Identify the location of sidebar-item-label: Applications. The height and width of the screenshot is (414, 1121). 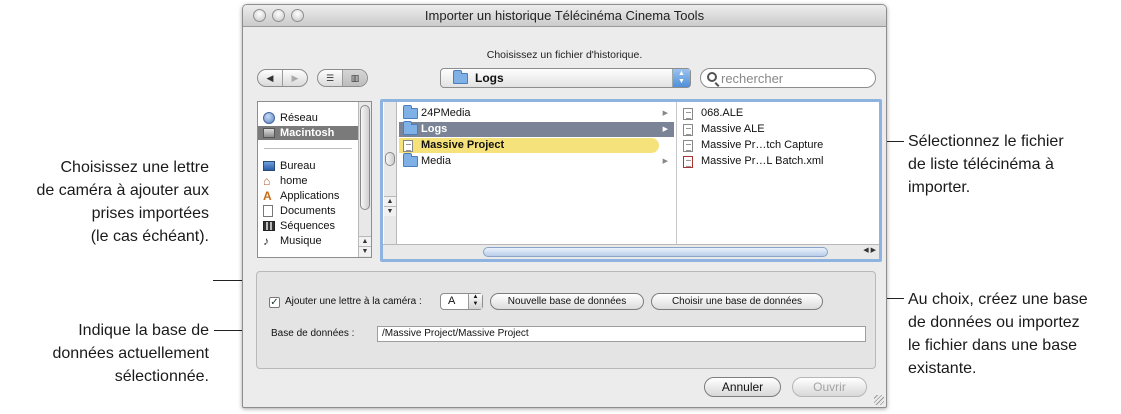
(310, 196).